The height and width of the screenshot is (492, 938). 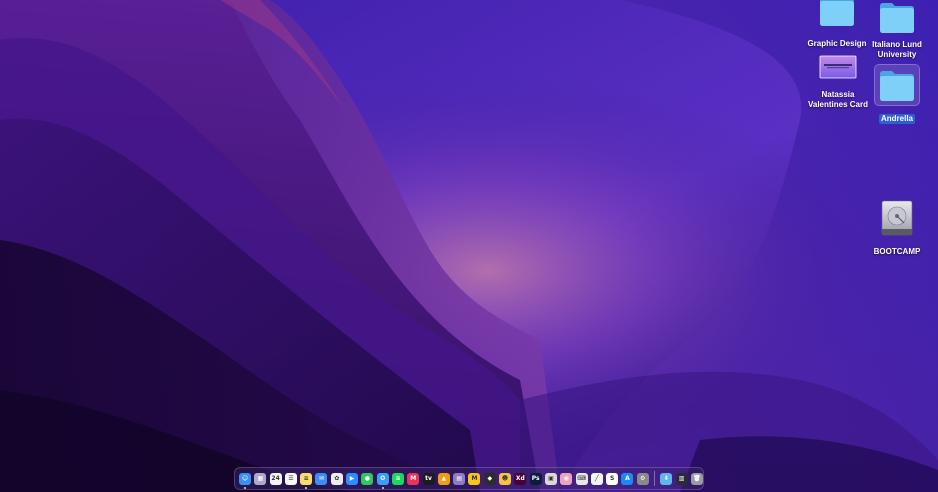 I want to click on vlc-dock-item: ▲, so click(x=443, y=478).